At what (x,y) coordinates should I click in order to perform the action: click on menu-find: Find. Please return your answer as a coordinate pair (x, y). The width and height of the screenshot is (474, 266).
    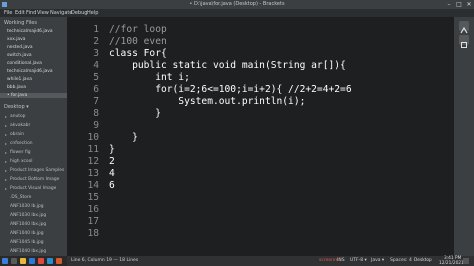
    Looking at the image, I should click on (31, 13).